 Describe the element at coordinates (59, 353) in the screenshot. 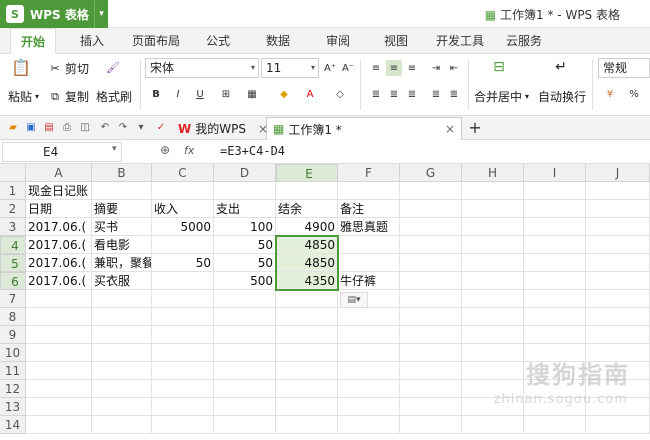

I see `cell-a10` at that location.